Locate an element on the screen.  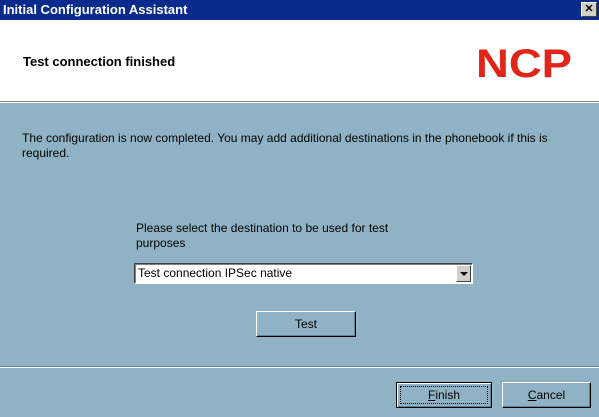
close-button: ✕ is located at coordinates (589, 9).